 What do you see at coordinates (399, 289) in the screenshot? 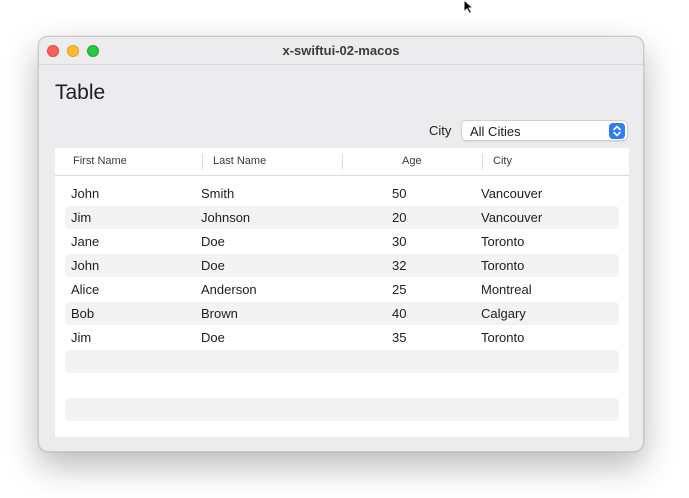
I see `cell-age: 25` at bounding box center [399, 289].